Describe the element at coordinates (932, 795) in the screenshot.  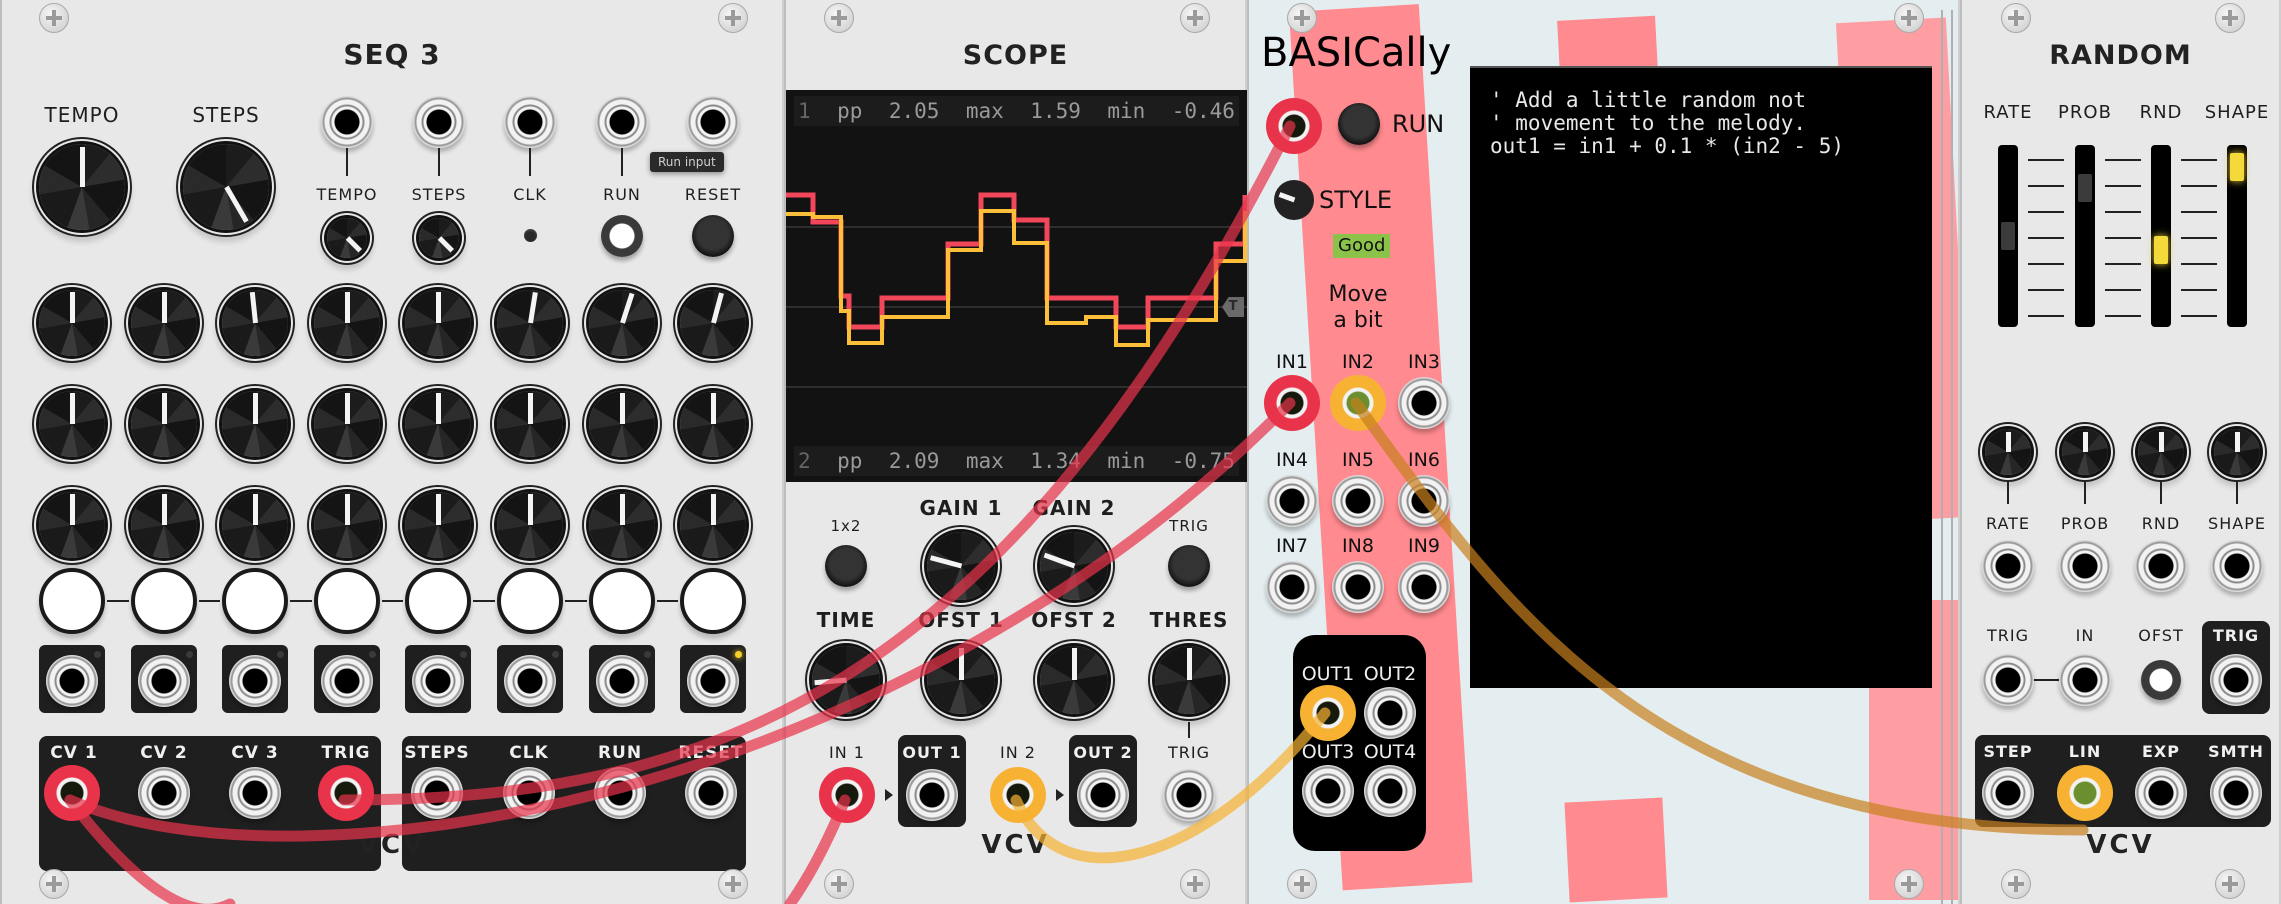
I see `out1-jack` at that location.